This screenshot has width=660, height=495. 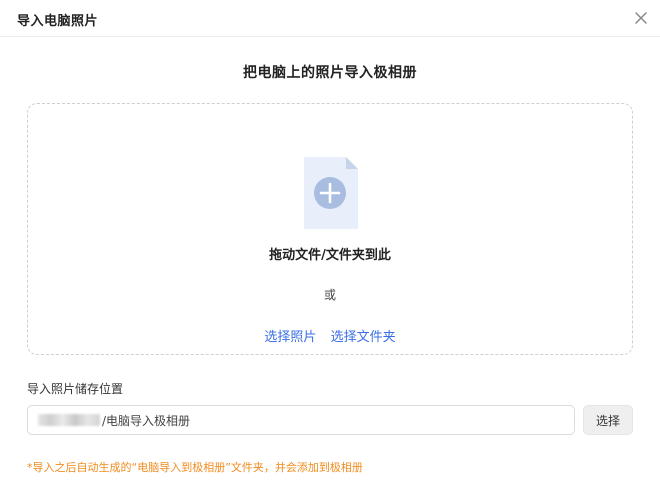 What do you see at coordinates (69, 420) in the screenshot?
I see `redacted-path` at bounding box center [69, 420].